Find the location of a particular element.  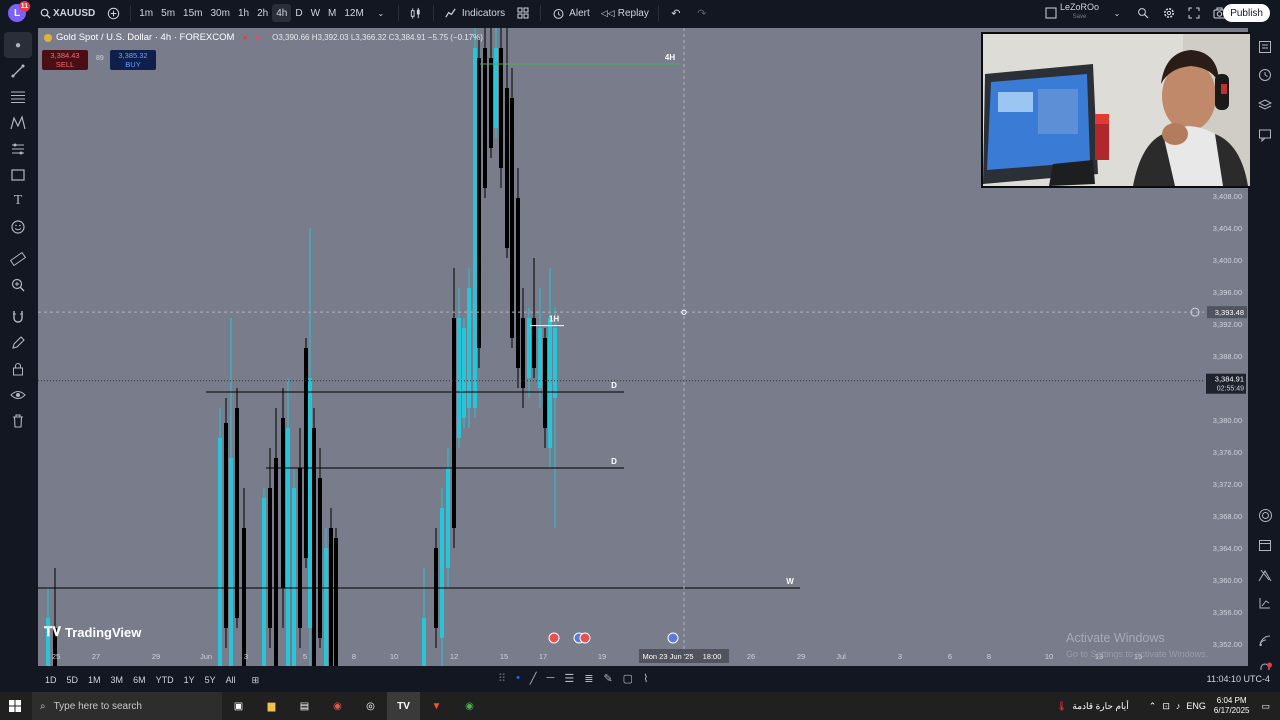

ideas-button is located at coordinates (1265, 575).